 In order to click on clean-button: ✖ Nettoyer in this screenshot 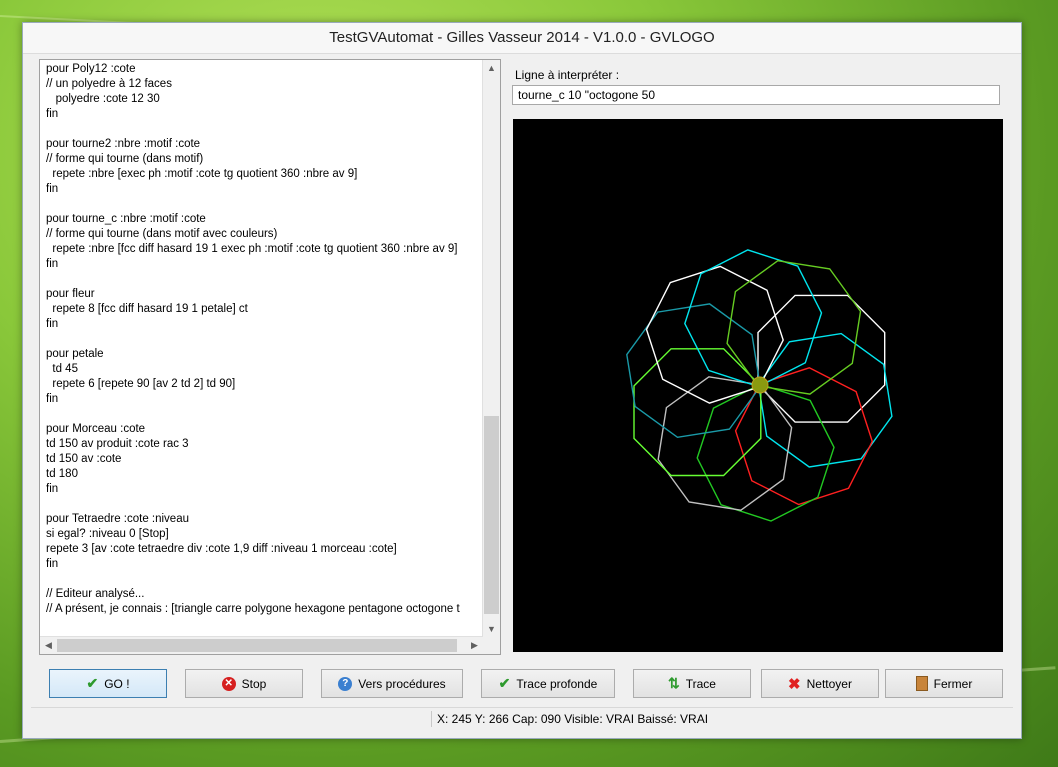, I will do `click(820, 683)`.